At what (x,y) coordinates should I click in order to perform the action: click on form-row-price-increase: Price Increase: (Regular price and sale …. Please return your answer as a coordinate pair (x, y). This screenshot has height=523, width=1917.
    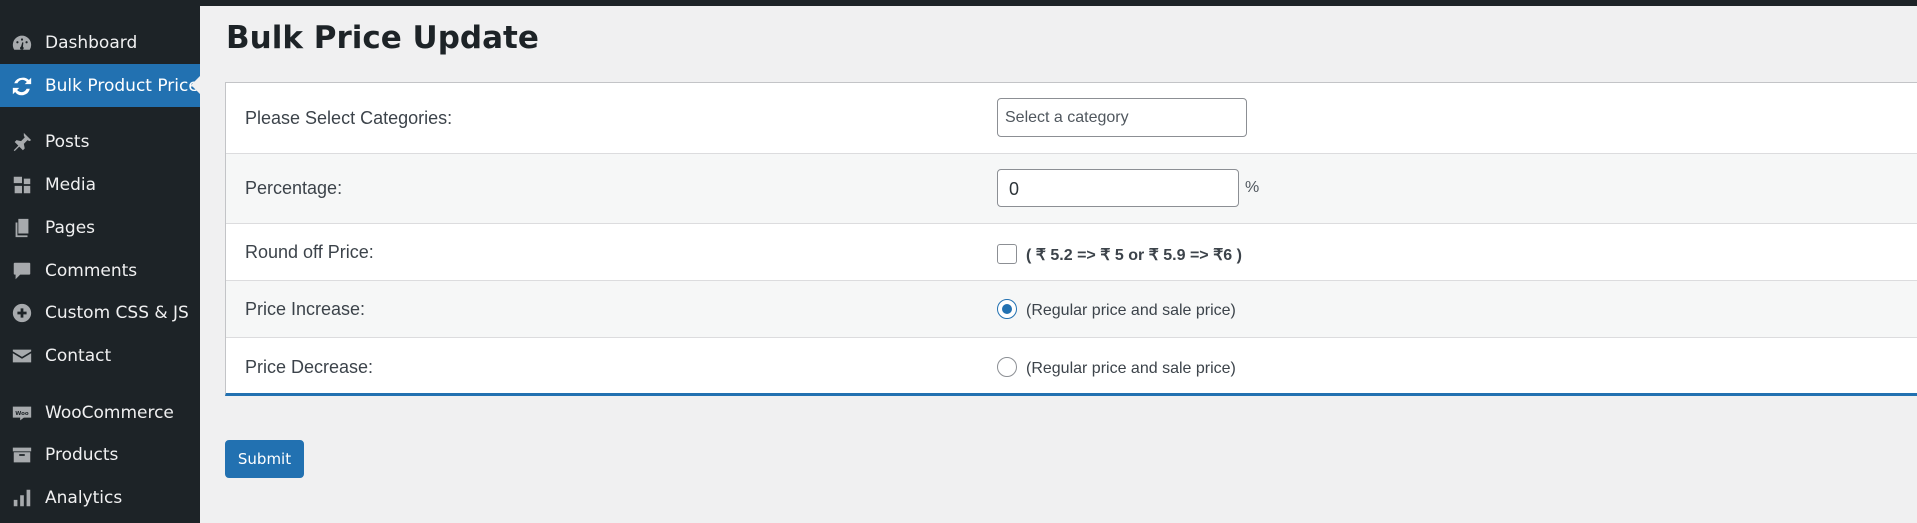
    Looking at the image, I should click on (1071, 309).